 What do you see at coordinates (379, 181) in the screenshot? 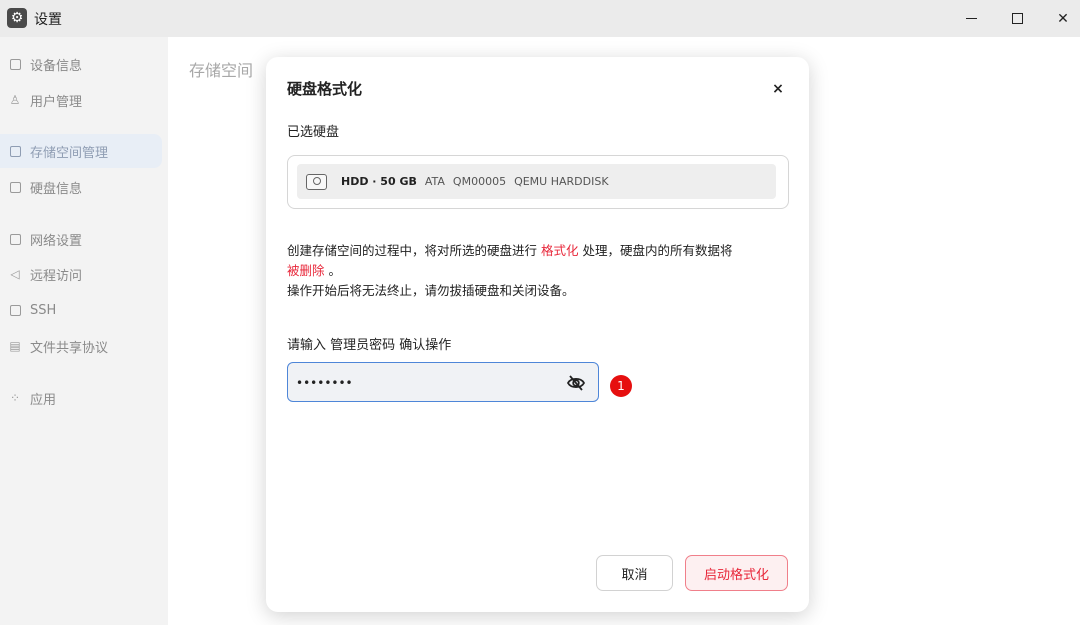
I see `disk-name: HDD · 50 GB` at bounding box center [379, 181].